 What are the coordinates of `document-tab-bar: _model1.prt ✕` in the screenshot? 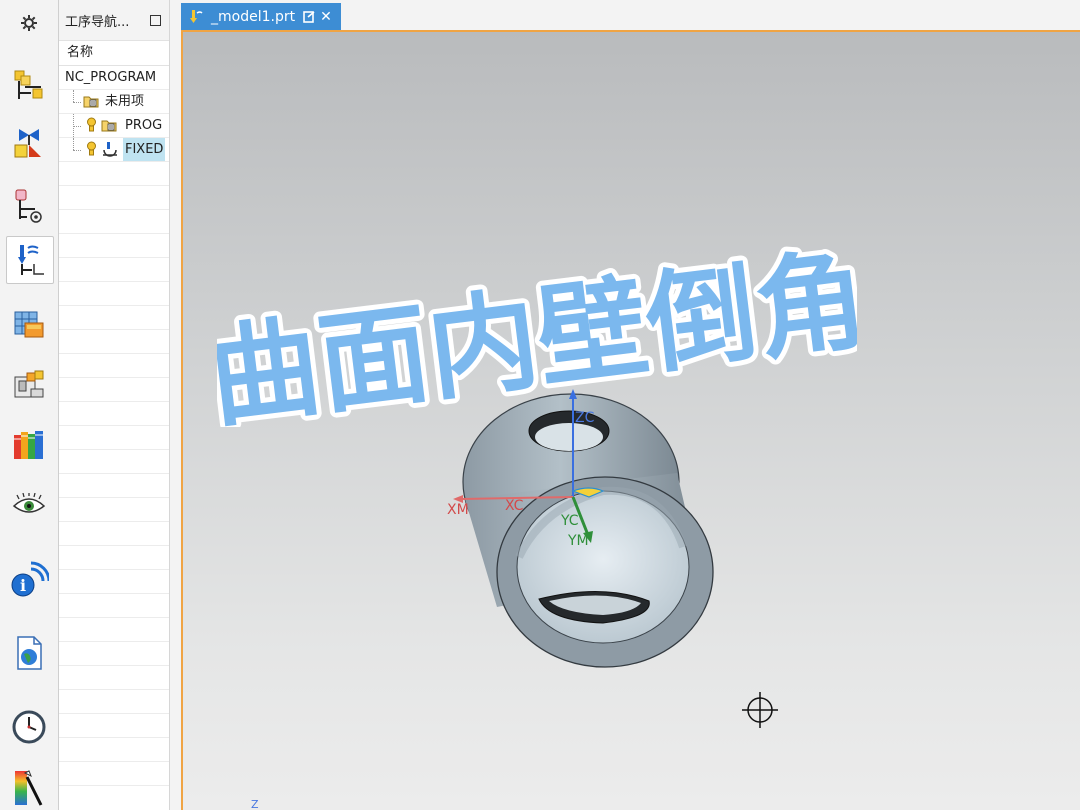 It's located at (630, 16).